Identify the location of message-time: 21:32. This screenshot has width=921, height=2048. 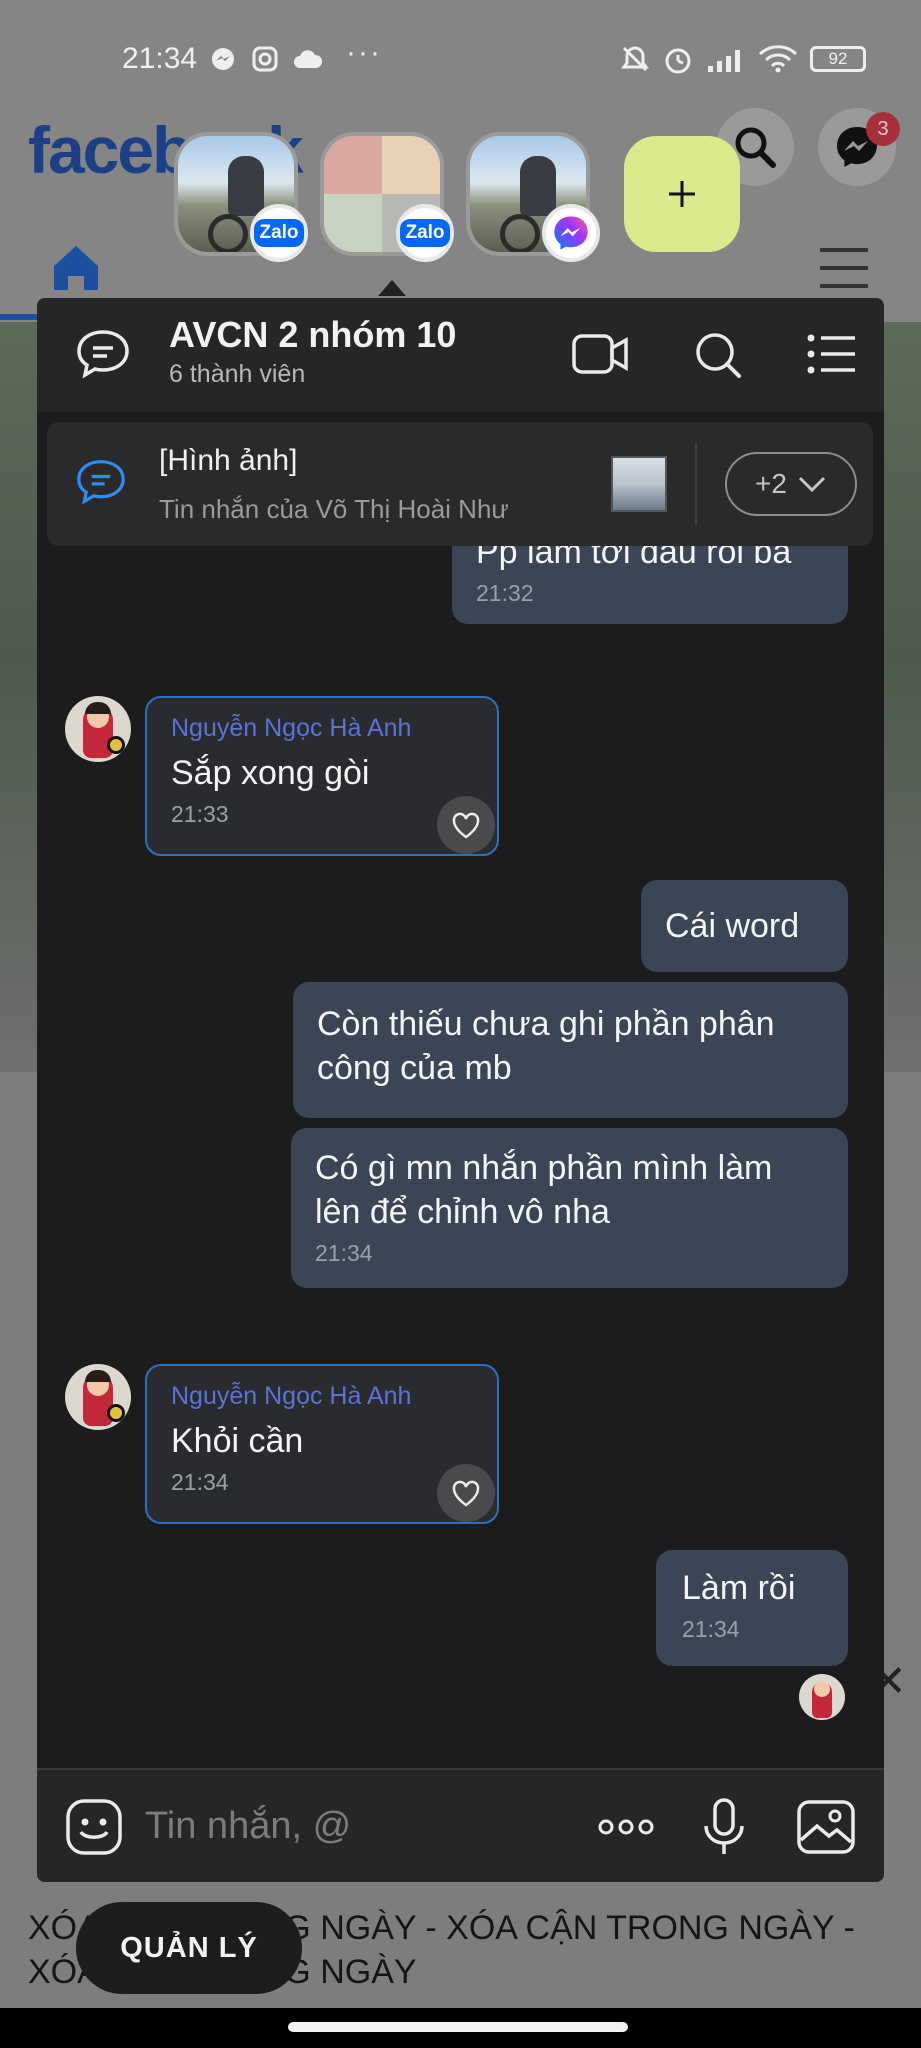
(505, 593).